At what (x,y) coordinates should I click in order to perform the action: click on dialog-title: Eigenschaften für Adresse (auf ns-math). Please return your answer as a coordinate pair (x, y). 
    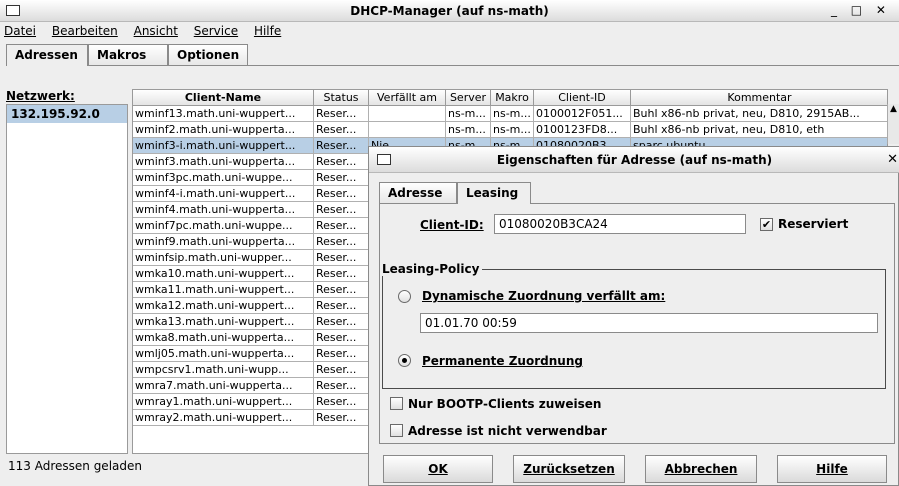
    Looking at the image, I should click on (634, 160).